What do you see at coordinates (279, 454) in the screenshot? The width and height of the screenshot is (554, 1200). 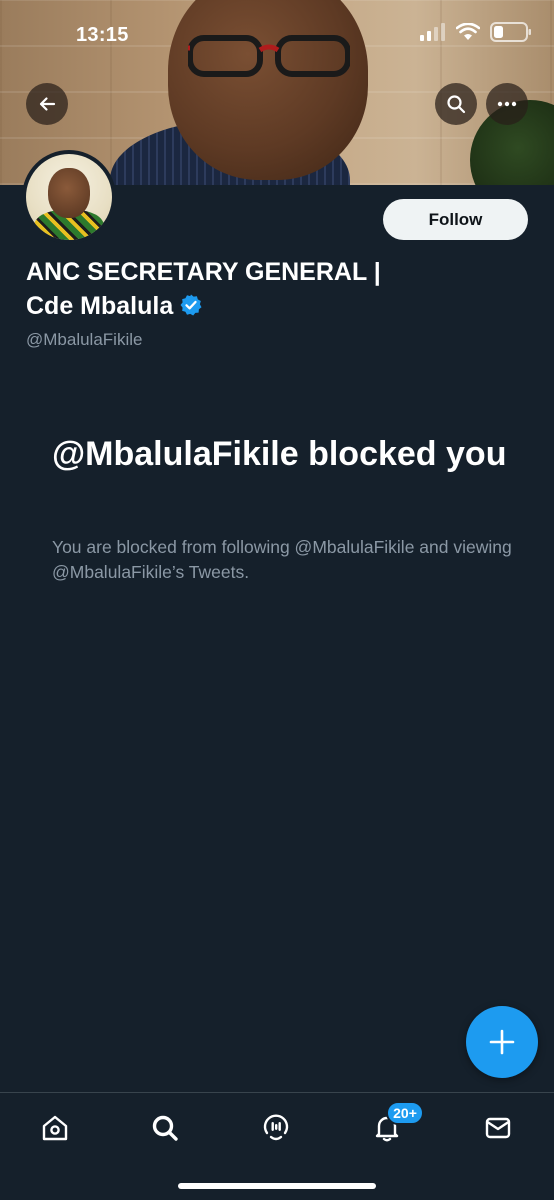 I see `blocked-title: @MbalulaFikile blocked you` at bounding box center [279, 454].